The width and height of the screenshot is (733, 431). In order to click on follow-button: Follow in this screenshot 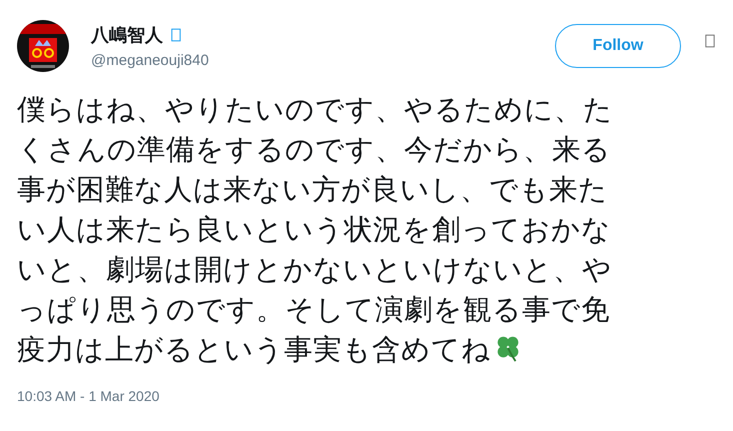, I will do `click(618, 46)`.